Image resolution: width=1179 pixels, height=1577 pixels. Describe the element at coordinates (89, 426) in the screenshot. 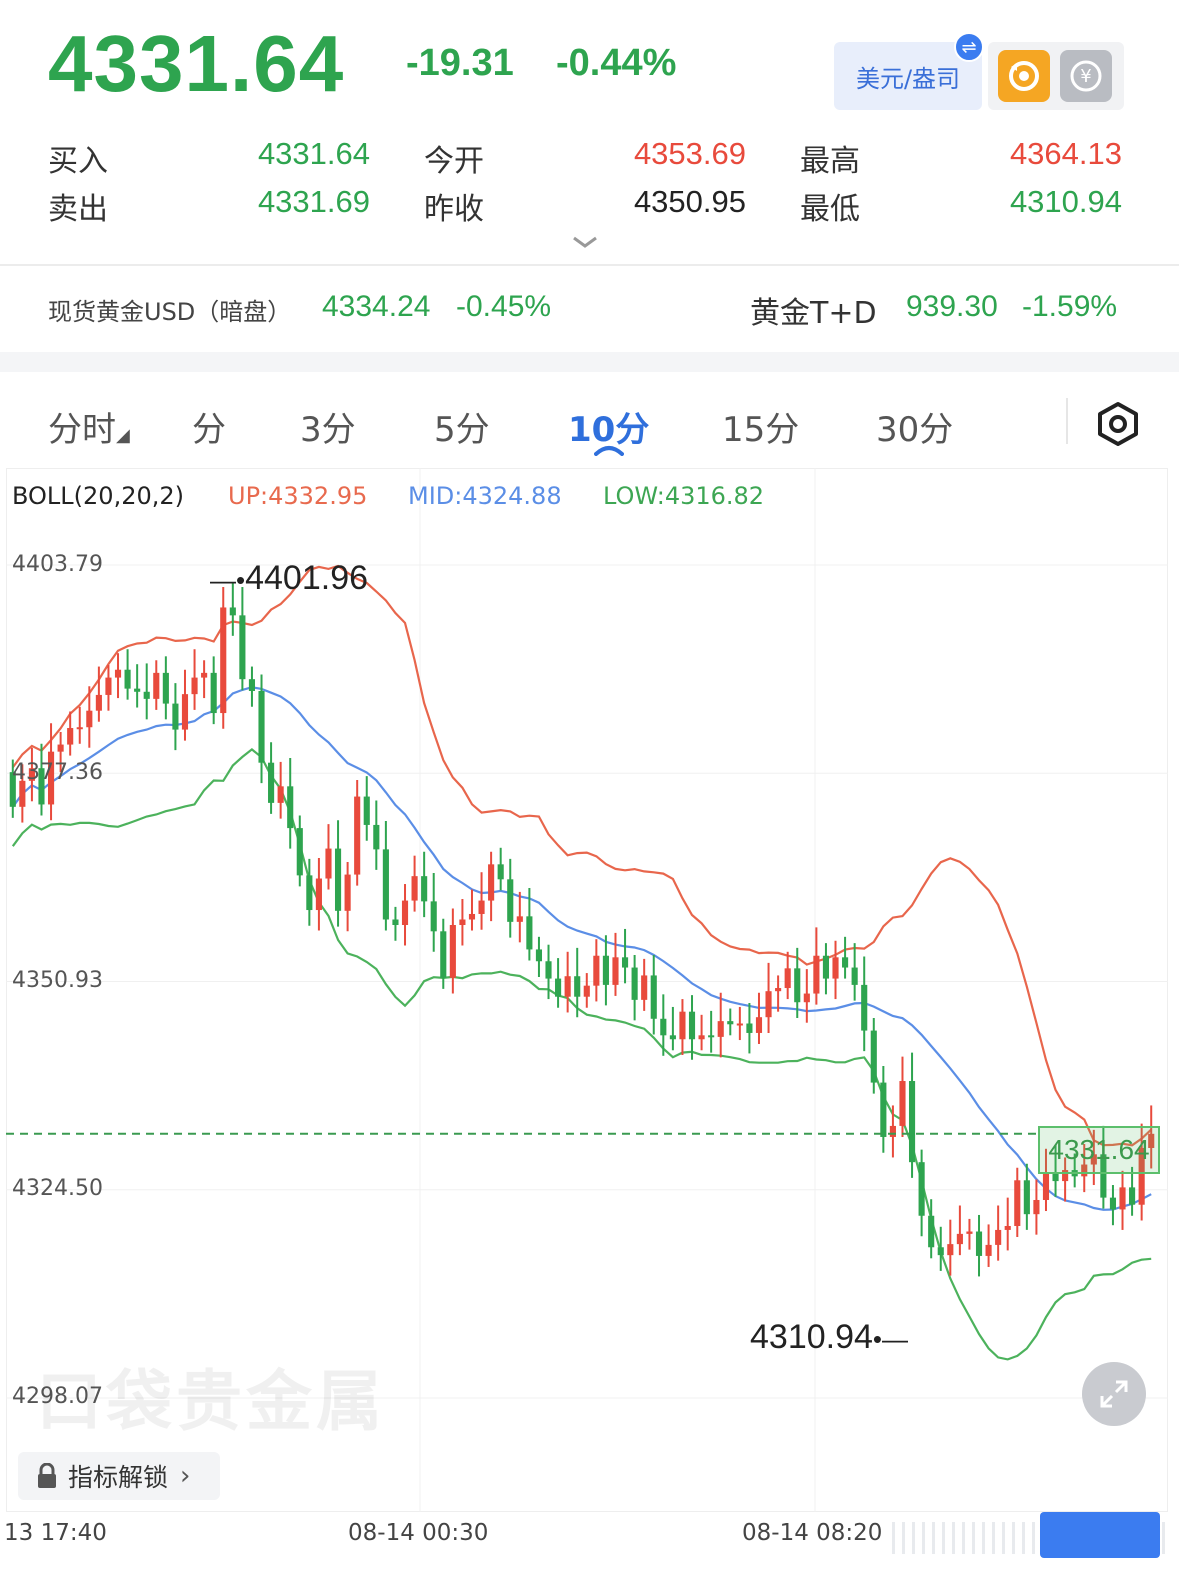

I see `tab-timeshare: 分时◢` at that location.